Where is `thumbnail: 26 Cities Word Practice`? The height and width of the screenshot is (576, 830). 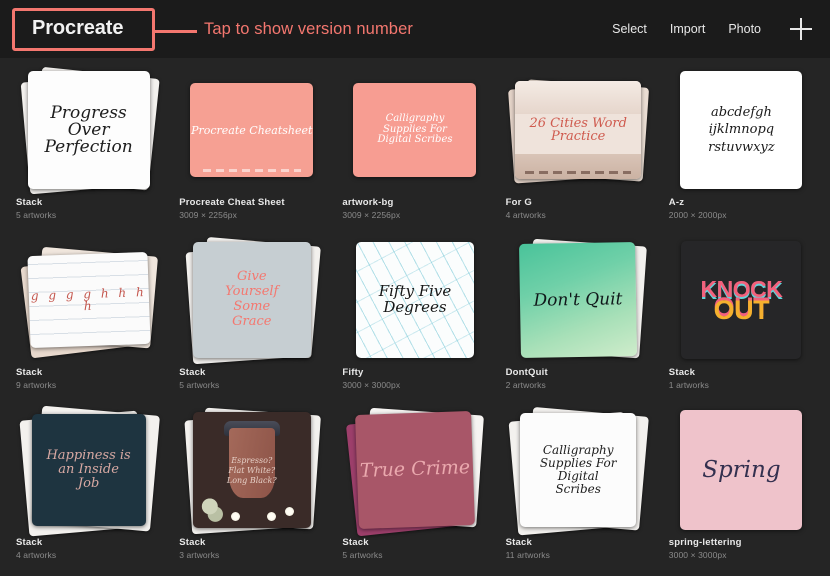 thumbnail: 26 Cities Word Practice is located at coordinates (578, 130).